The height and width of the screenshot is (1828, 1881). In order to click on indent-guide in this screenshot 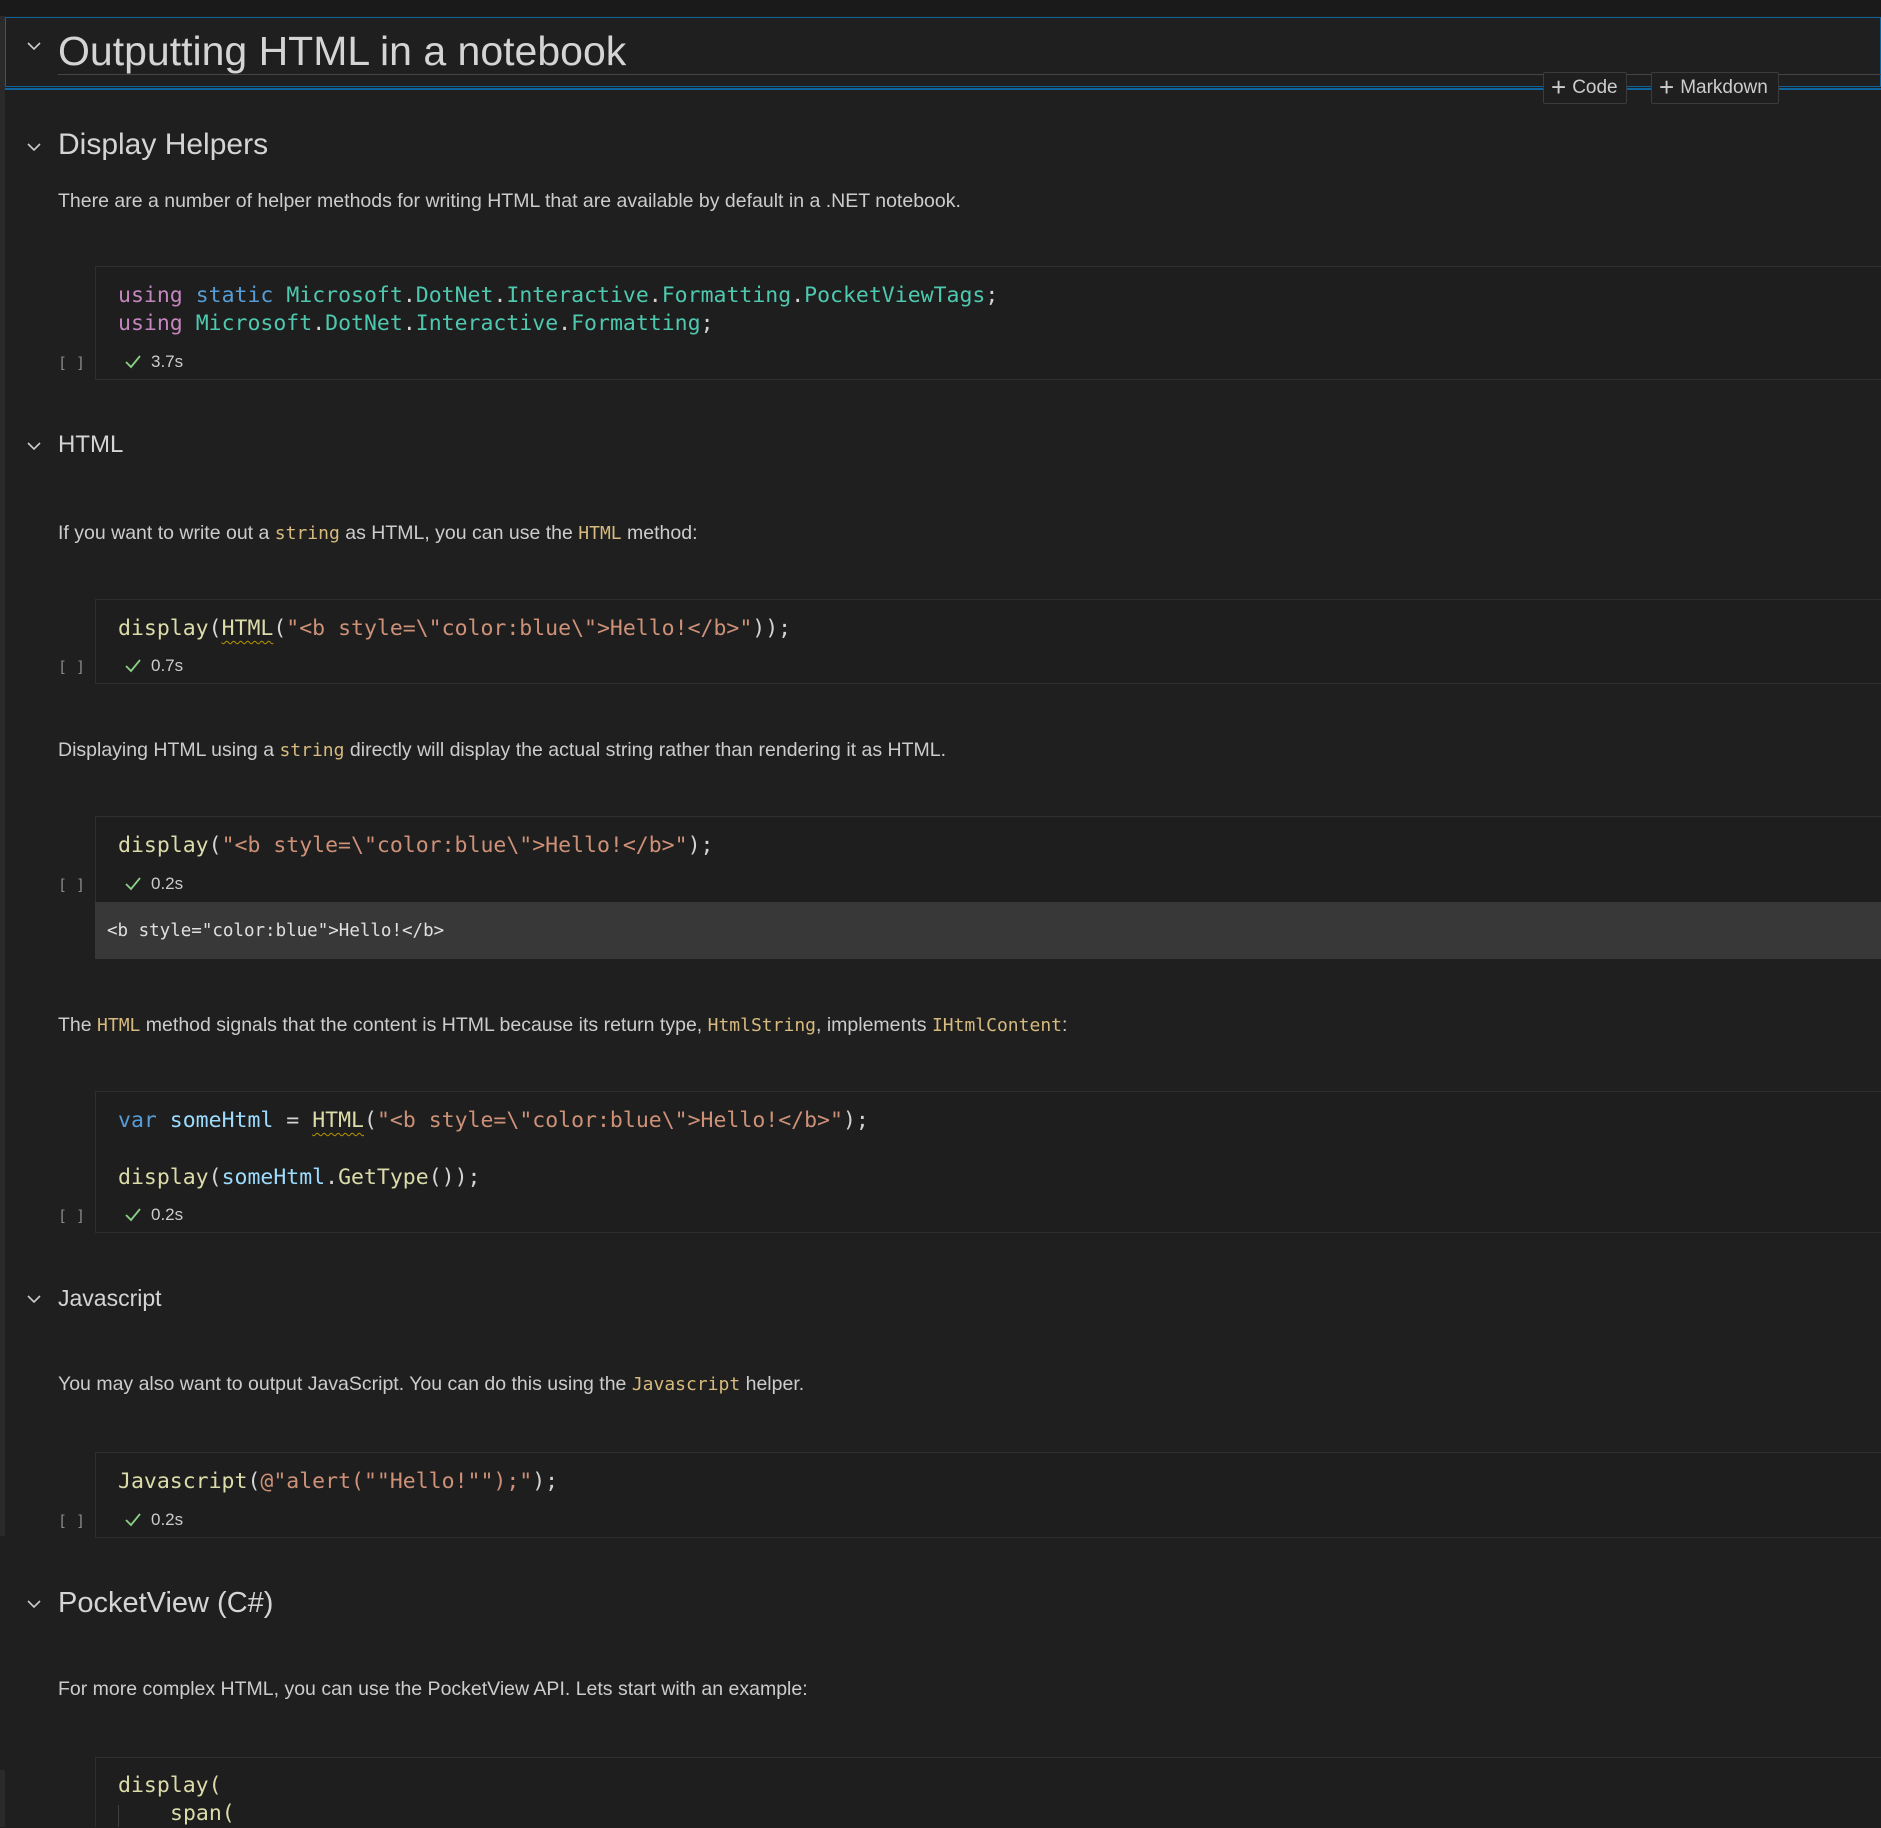, I will do `click(118, 1816)`.